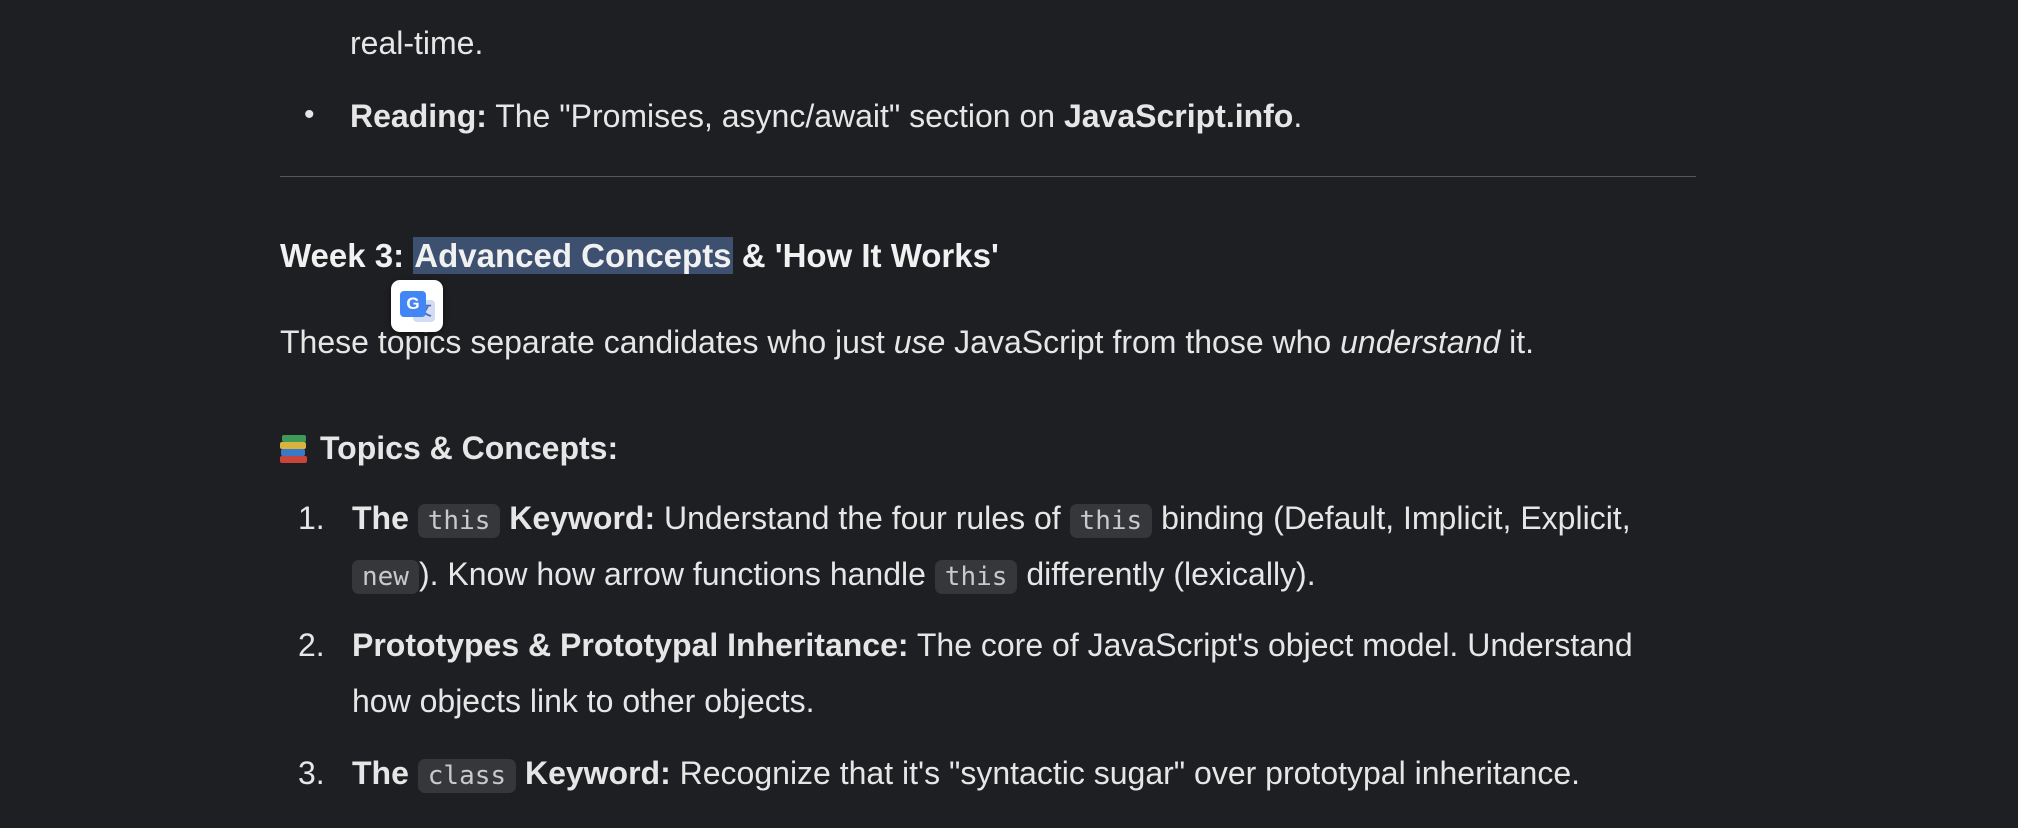  I want to click on previous-item-line-end: real-time., so click(417, 43).